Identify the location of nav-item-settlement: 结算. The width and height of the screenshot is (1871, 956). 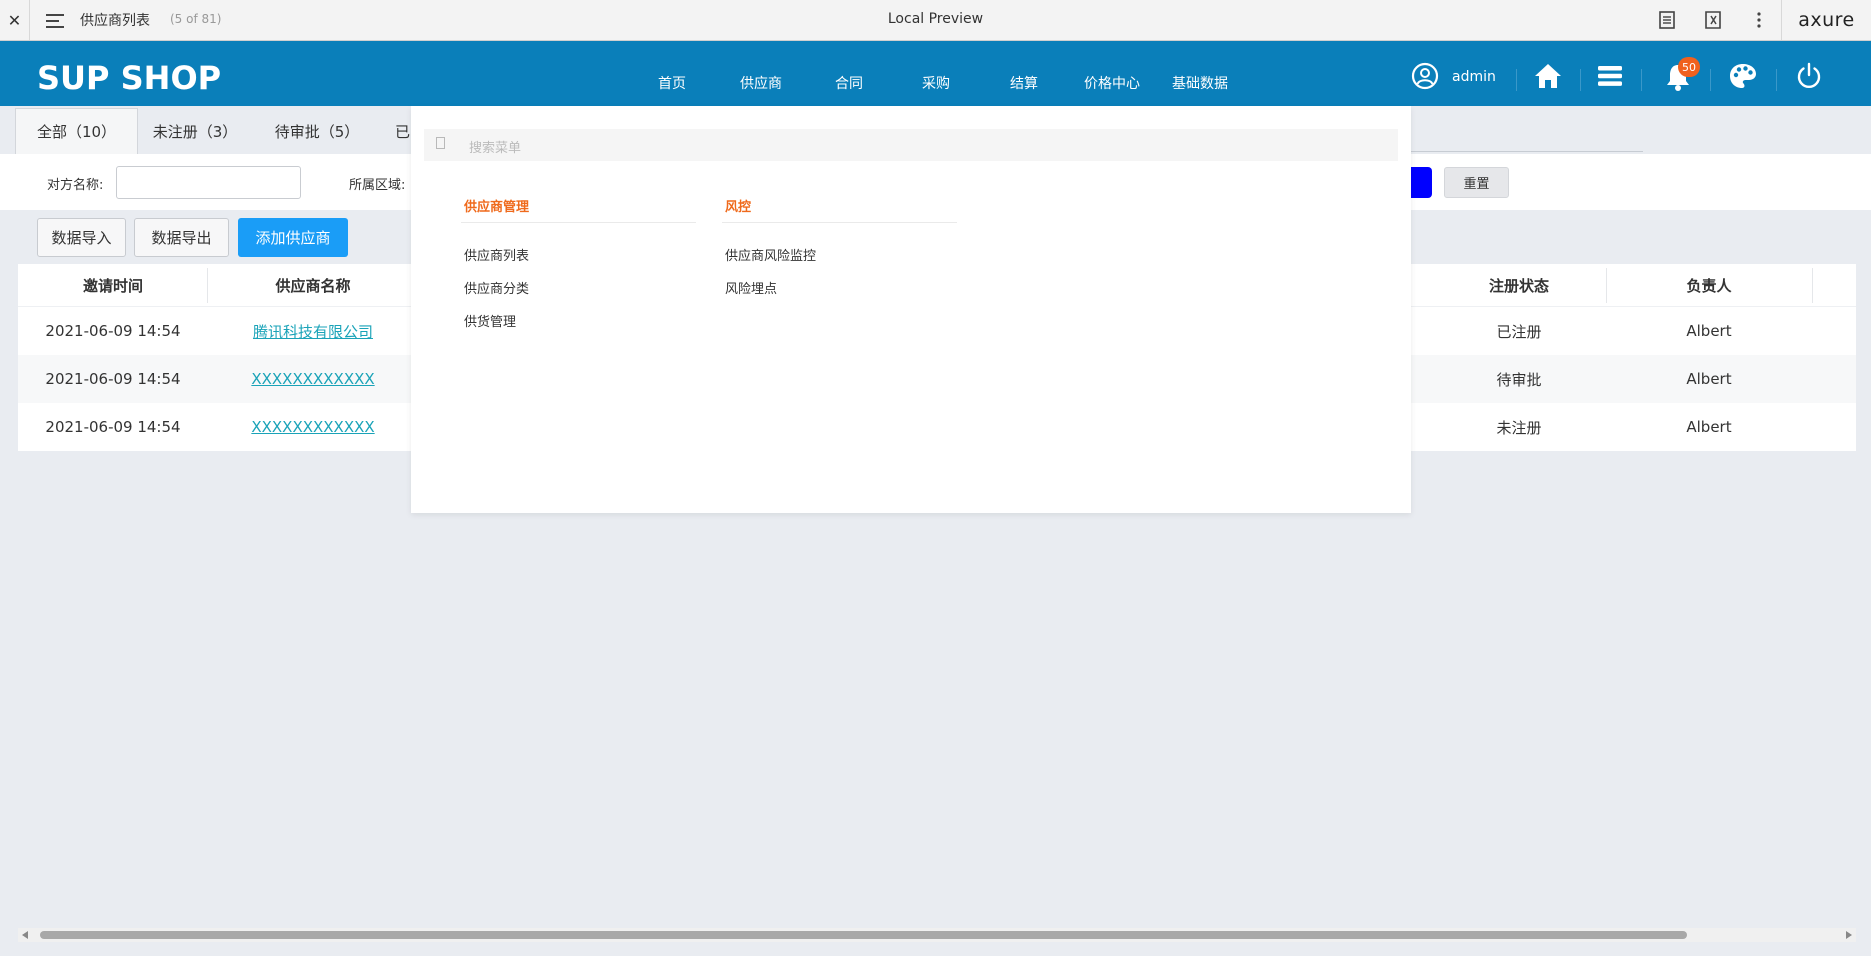
(1024, 83).